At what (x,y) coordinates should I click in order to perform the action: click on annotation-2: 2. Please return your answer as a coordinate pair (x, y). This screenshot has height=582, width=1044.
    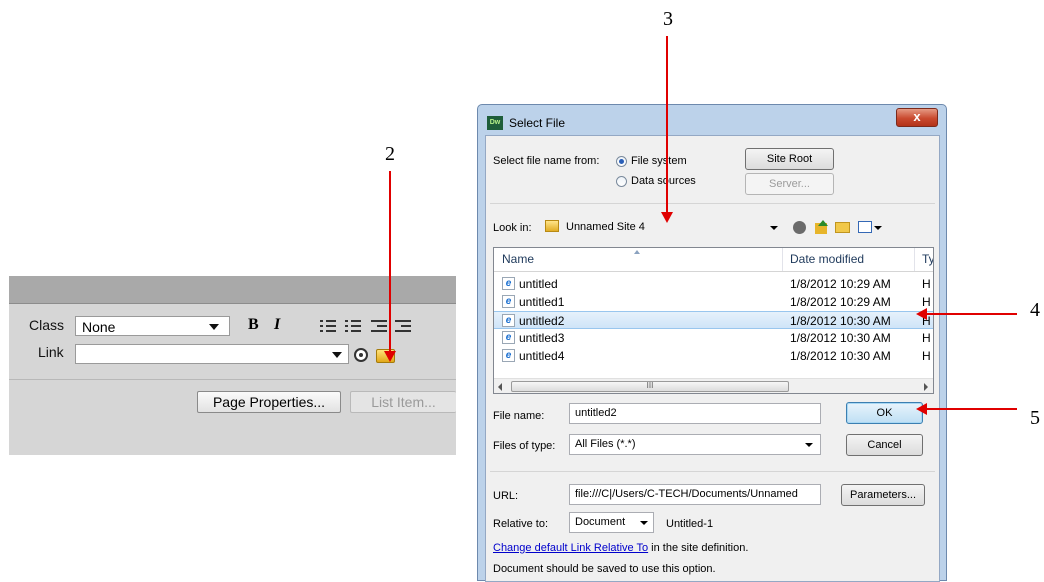
    Looking at the image, I should click on (390, 154).